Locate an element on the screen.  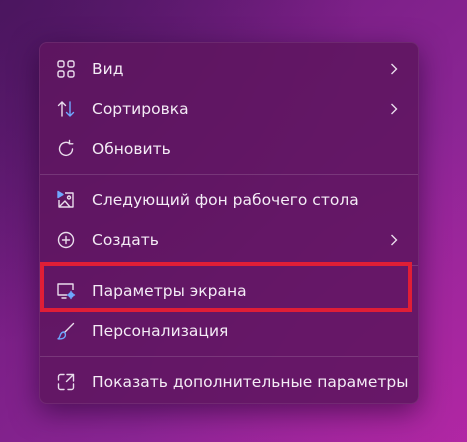
menu-item-label: Сортировка is located at coordinates (140, 109).